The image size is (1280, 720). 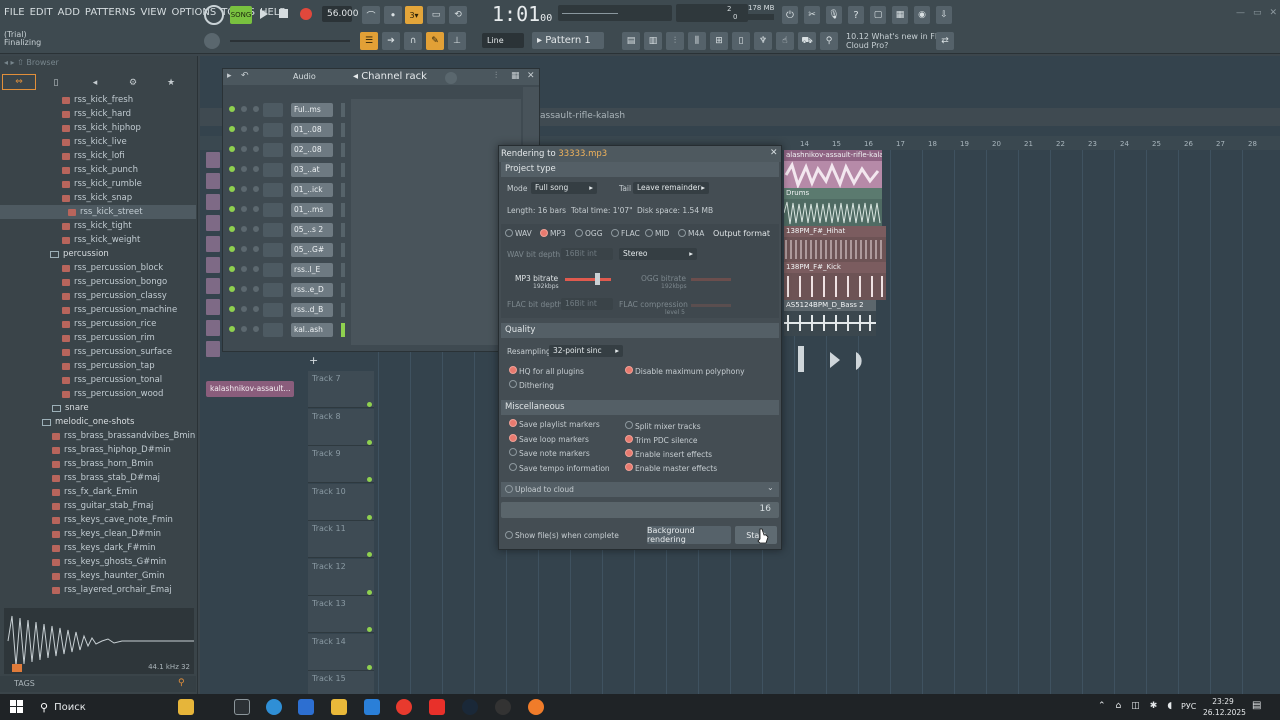 What do you see at coordinates (435, 41) in the screenshot?
I see `draw-tool-icon: ✎` at bounding box center [435, 41].